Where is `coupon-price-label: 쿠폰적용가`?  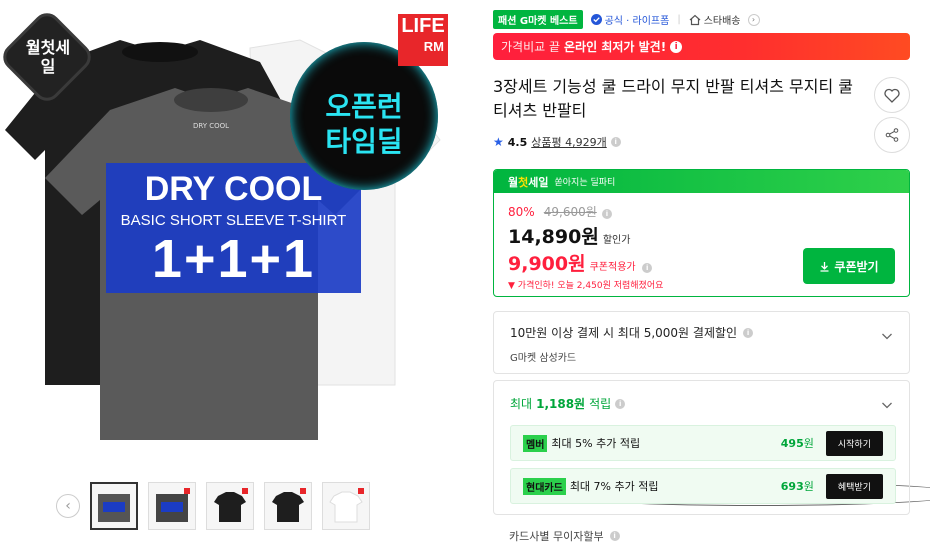
coupon-price-label: 쿠폰적용가 is located at coordinates (612, 267).